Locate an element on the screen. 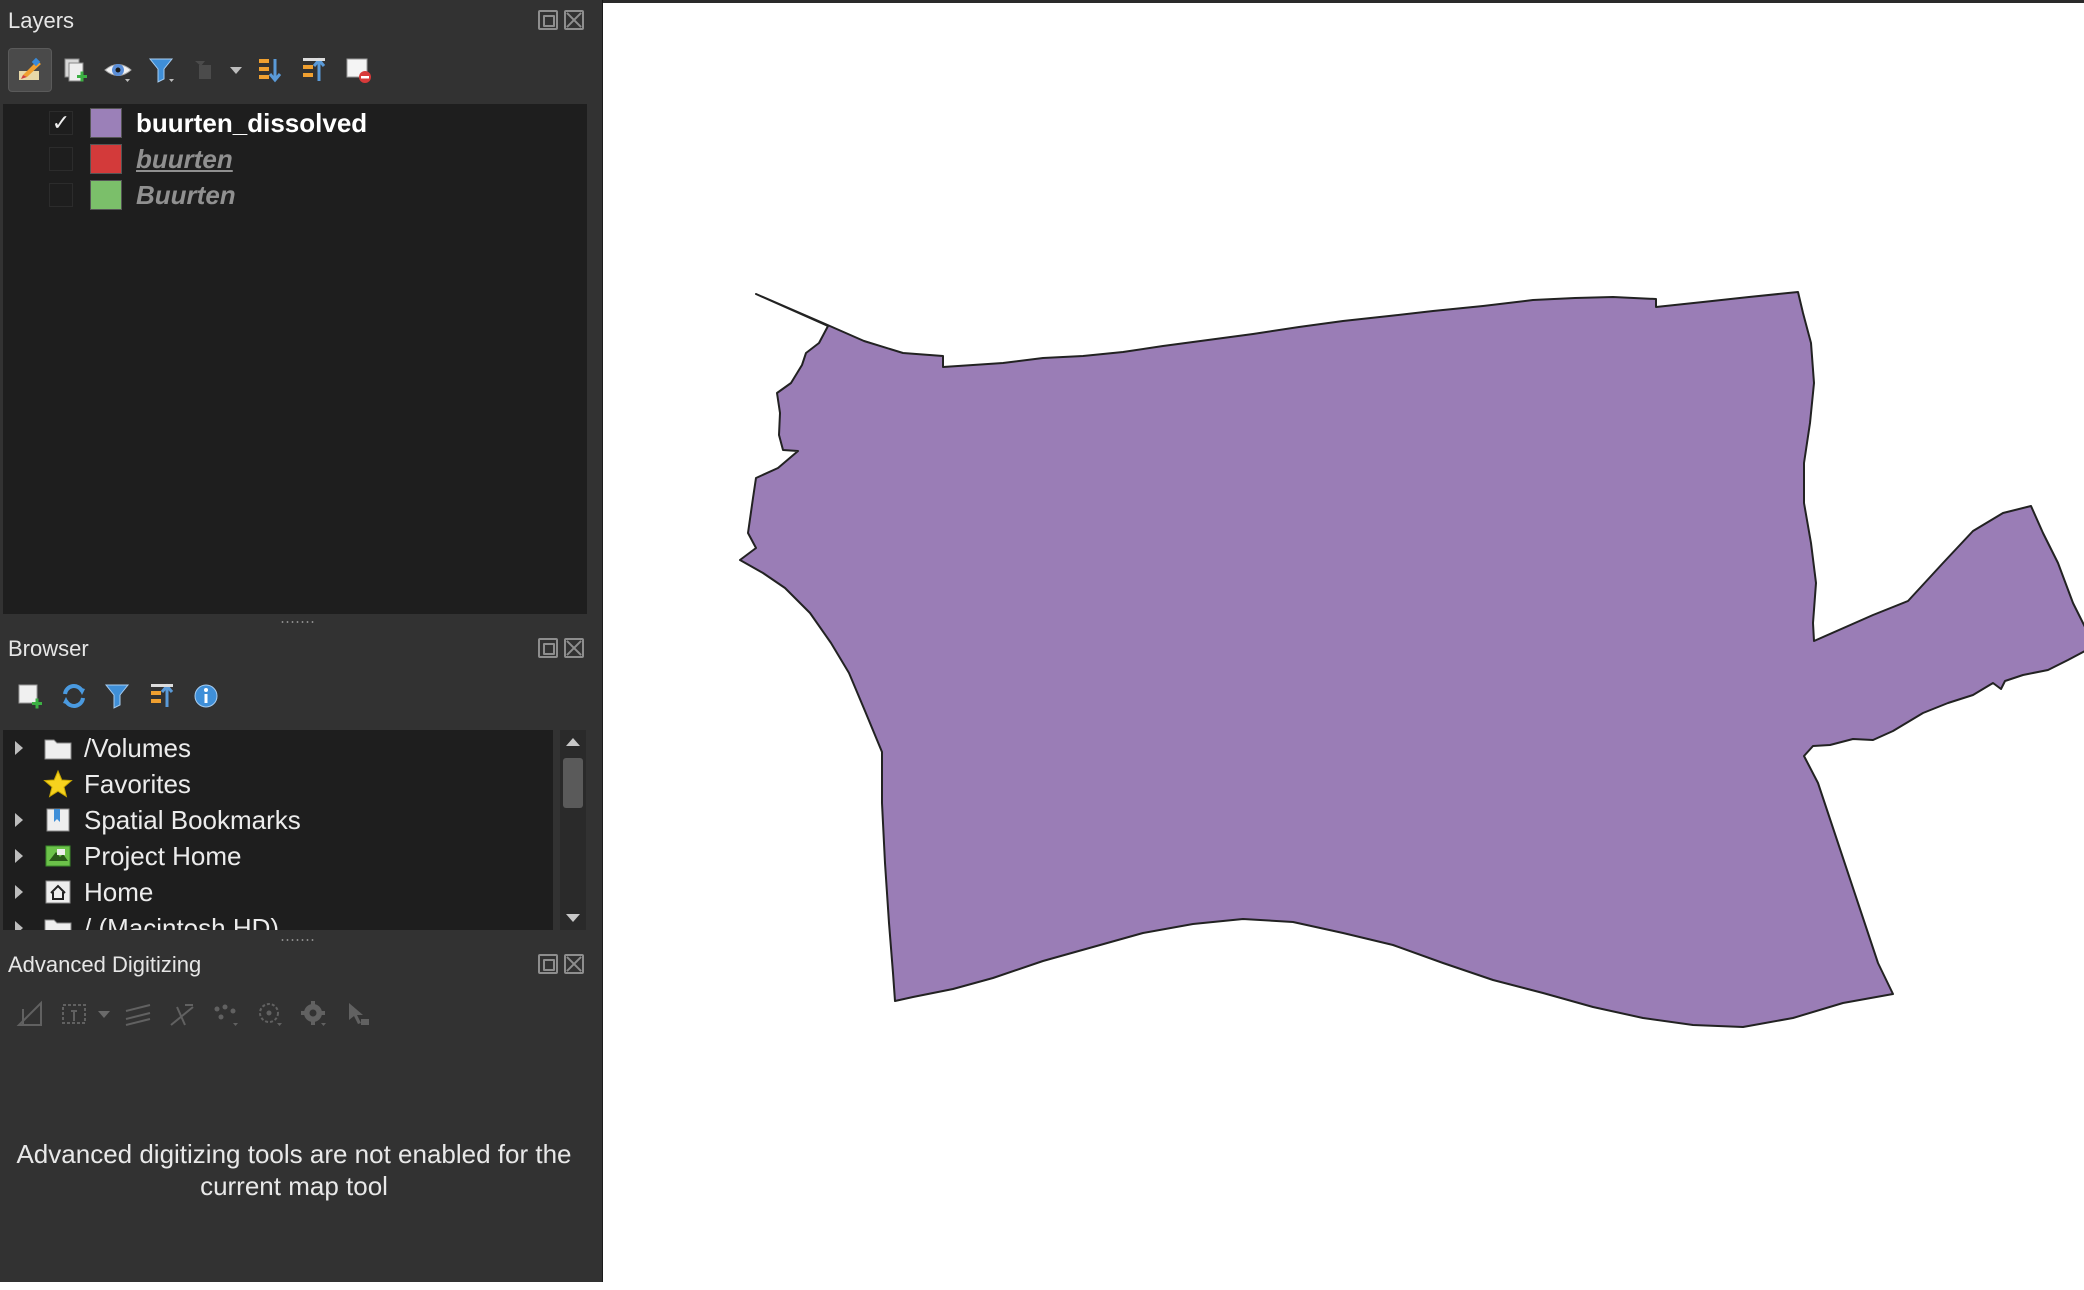  floater-icon is located at coordinates (358, 1014).